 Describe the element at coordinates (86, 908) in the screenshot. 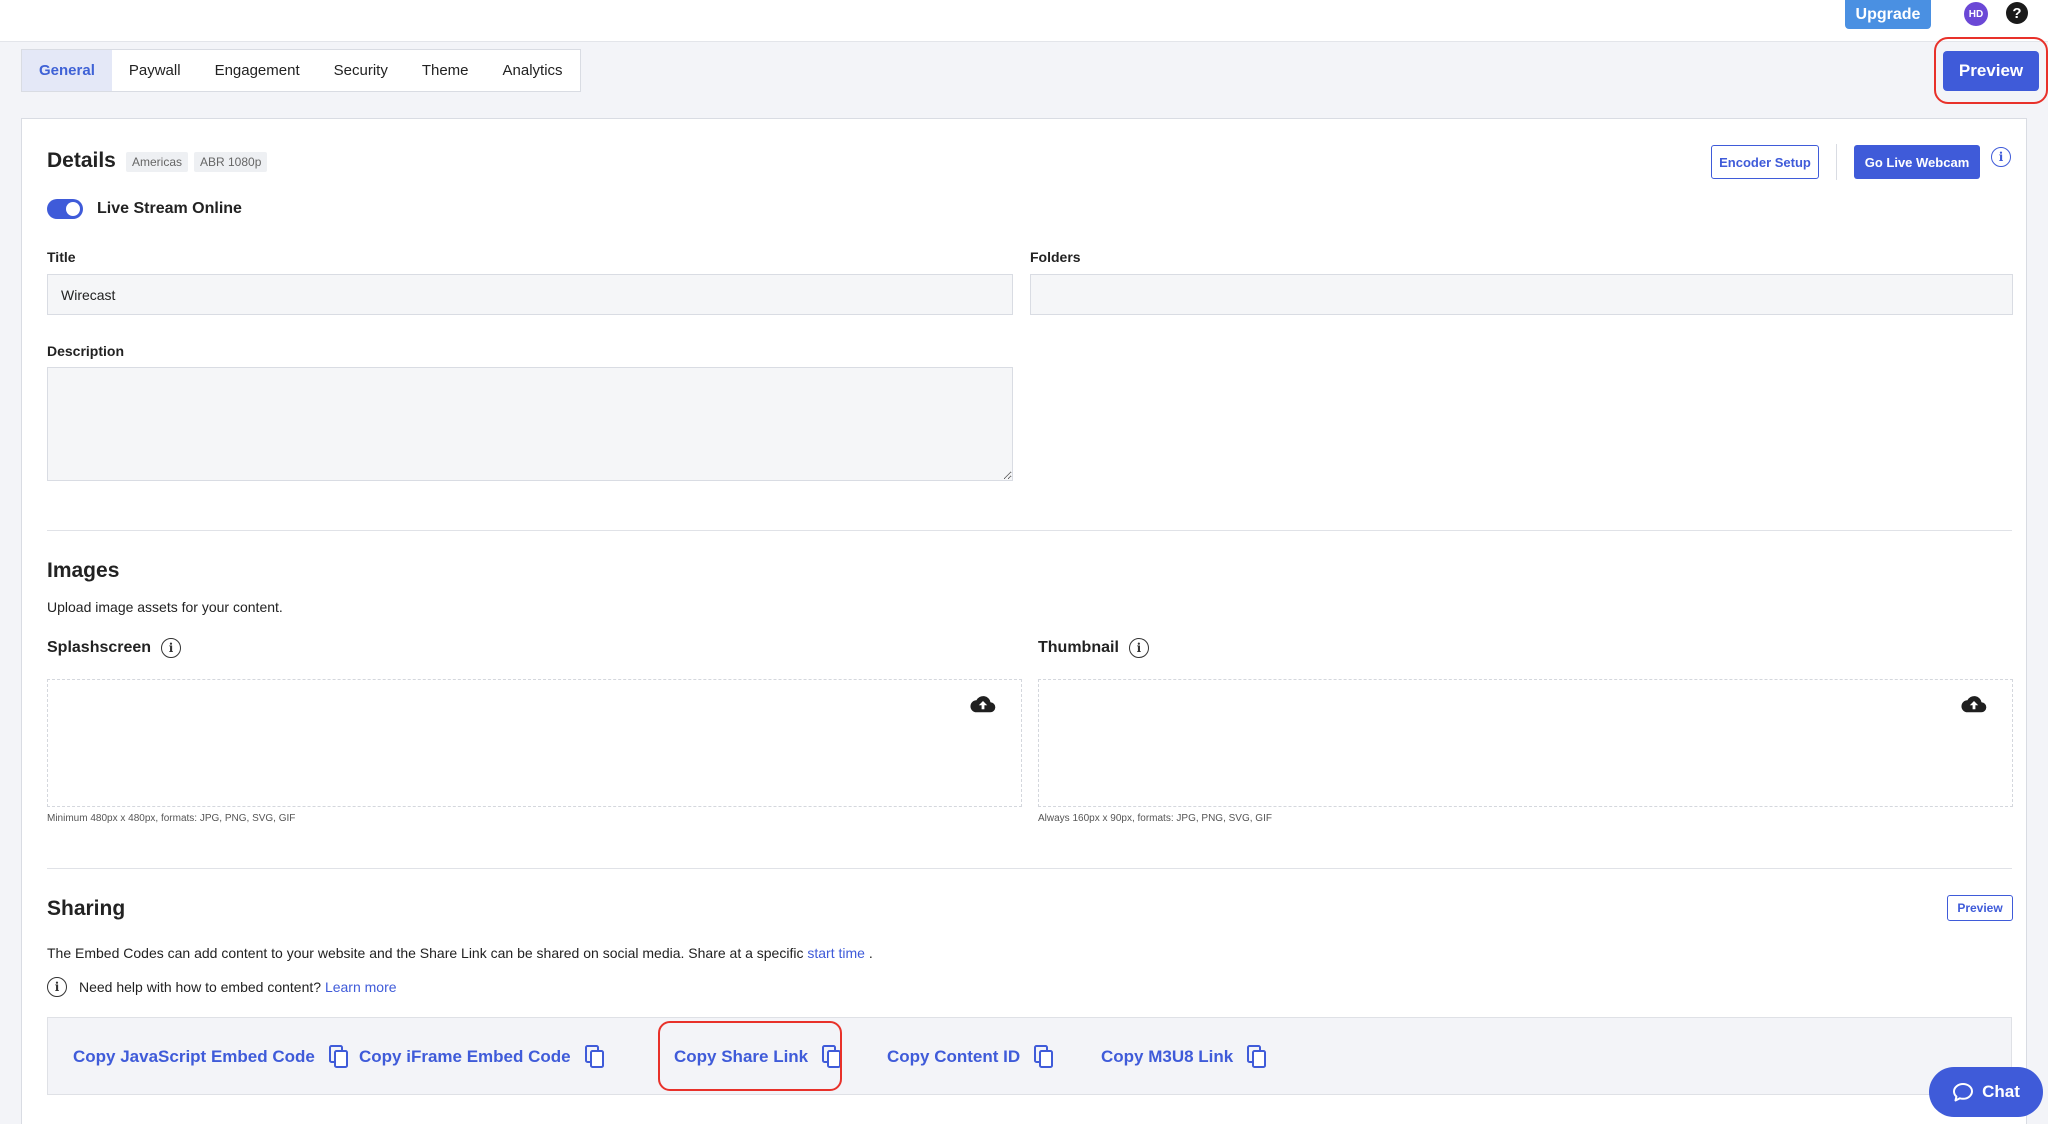

I see `sharing-heading: Sharing` at that location.